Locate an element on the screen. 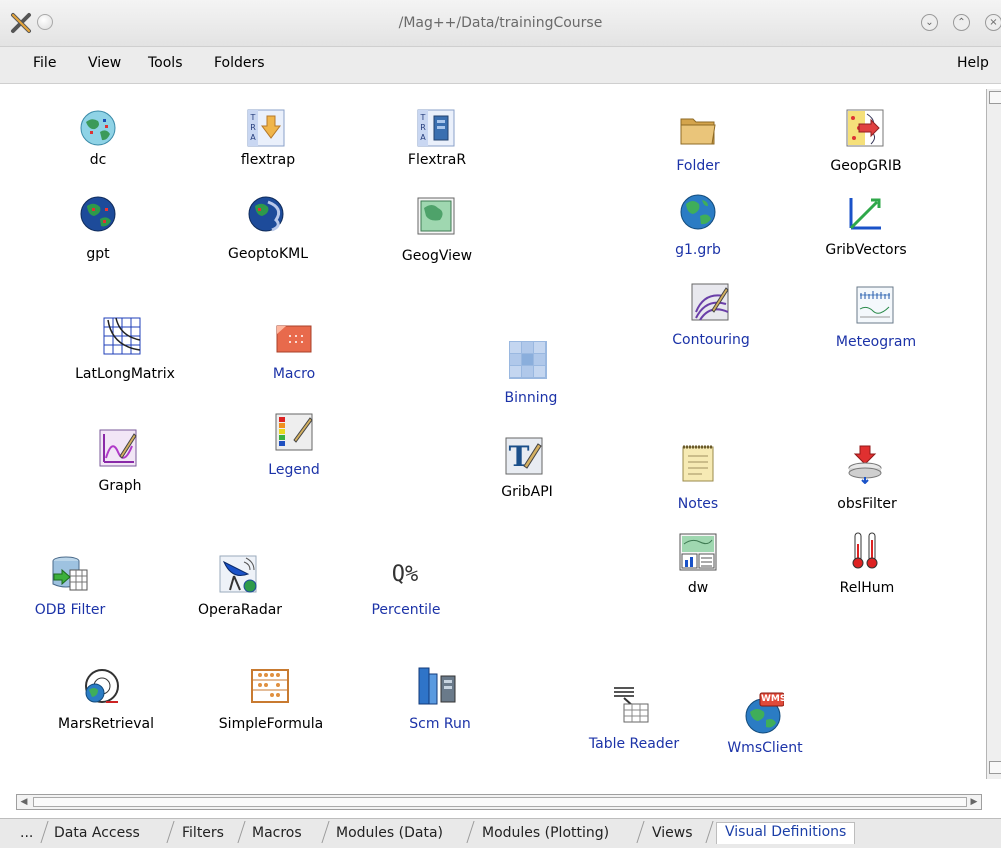 This screenshot has height=848, width=1001. wms-client-icon: WMS is located at coordinates (764, 713).